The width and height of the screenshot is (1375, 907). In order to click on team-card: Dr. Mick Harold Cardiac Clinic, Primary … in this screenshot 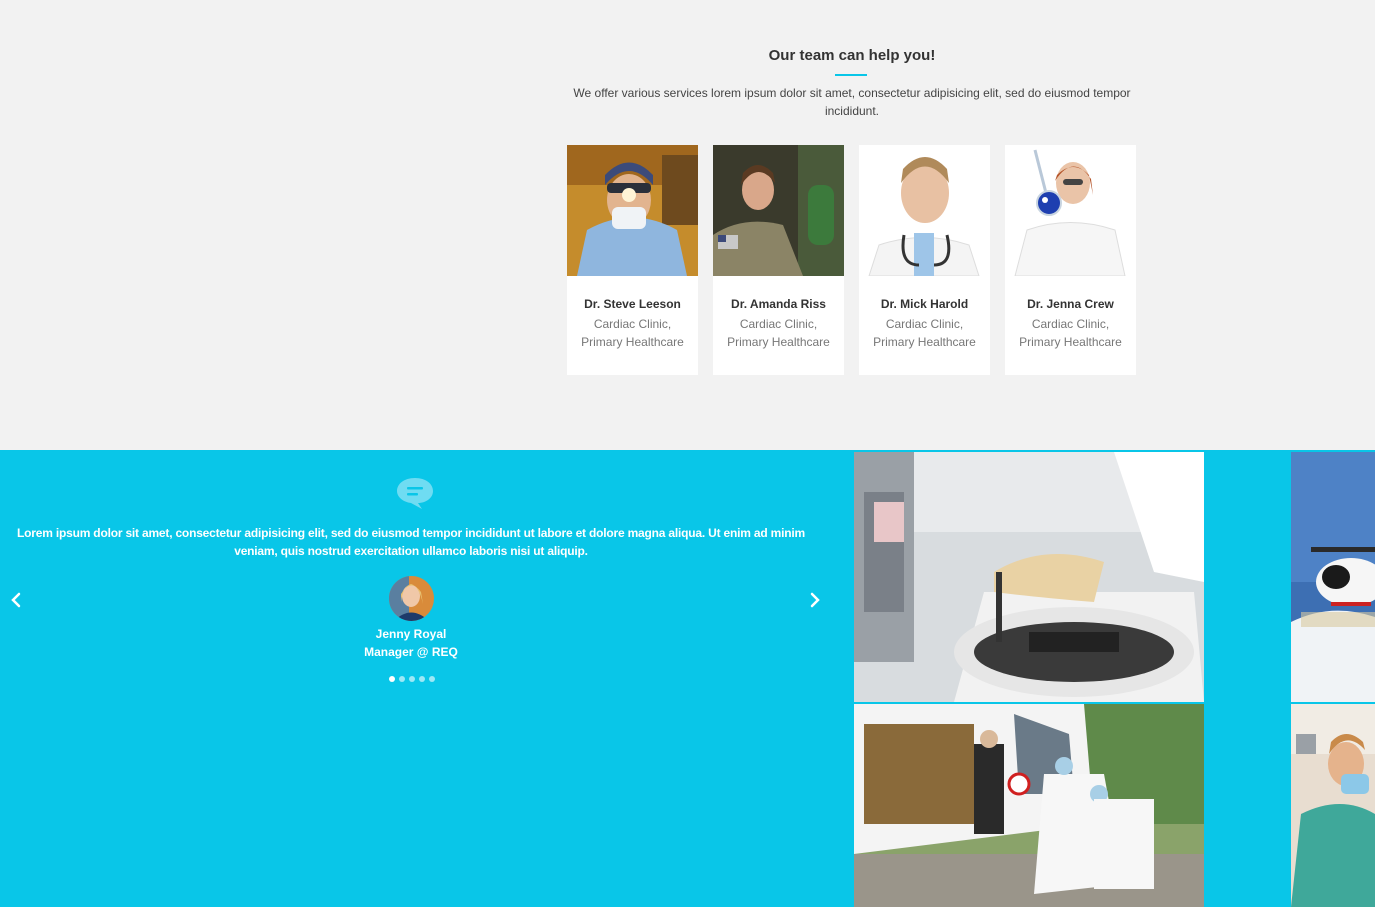, I will do `click(924, 260)`.